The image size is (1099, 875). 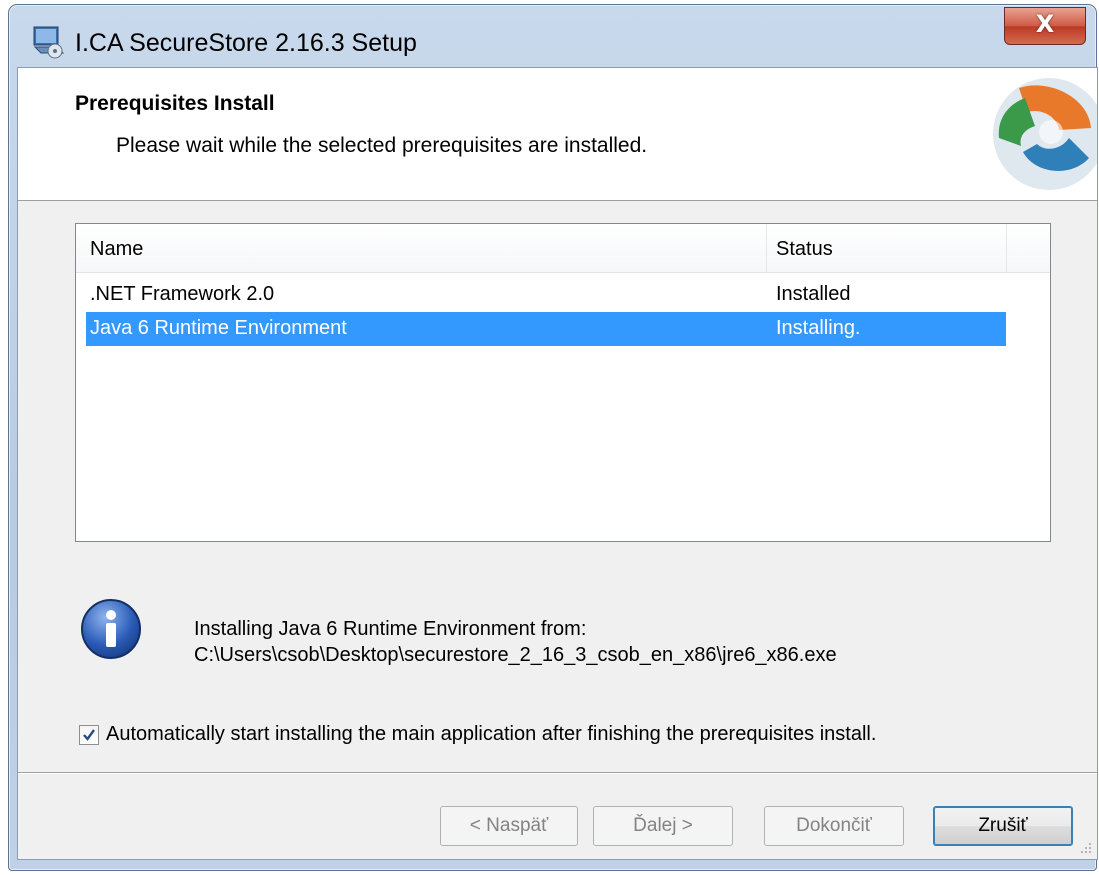 What do you see at coordinates (804, 249) in the screenshot?
I see `column-header-status: Status` at bounding box center [804, 249].